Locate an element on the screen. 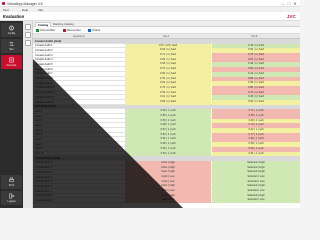  sidebar-item-logout: Logout is located at coordinates (11, 198).